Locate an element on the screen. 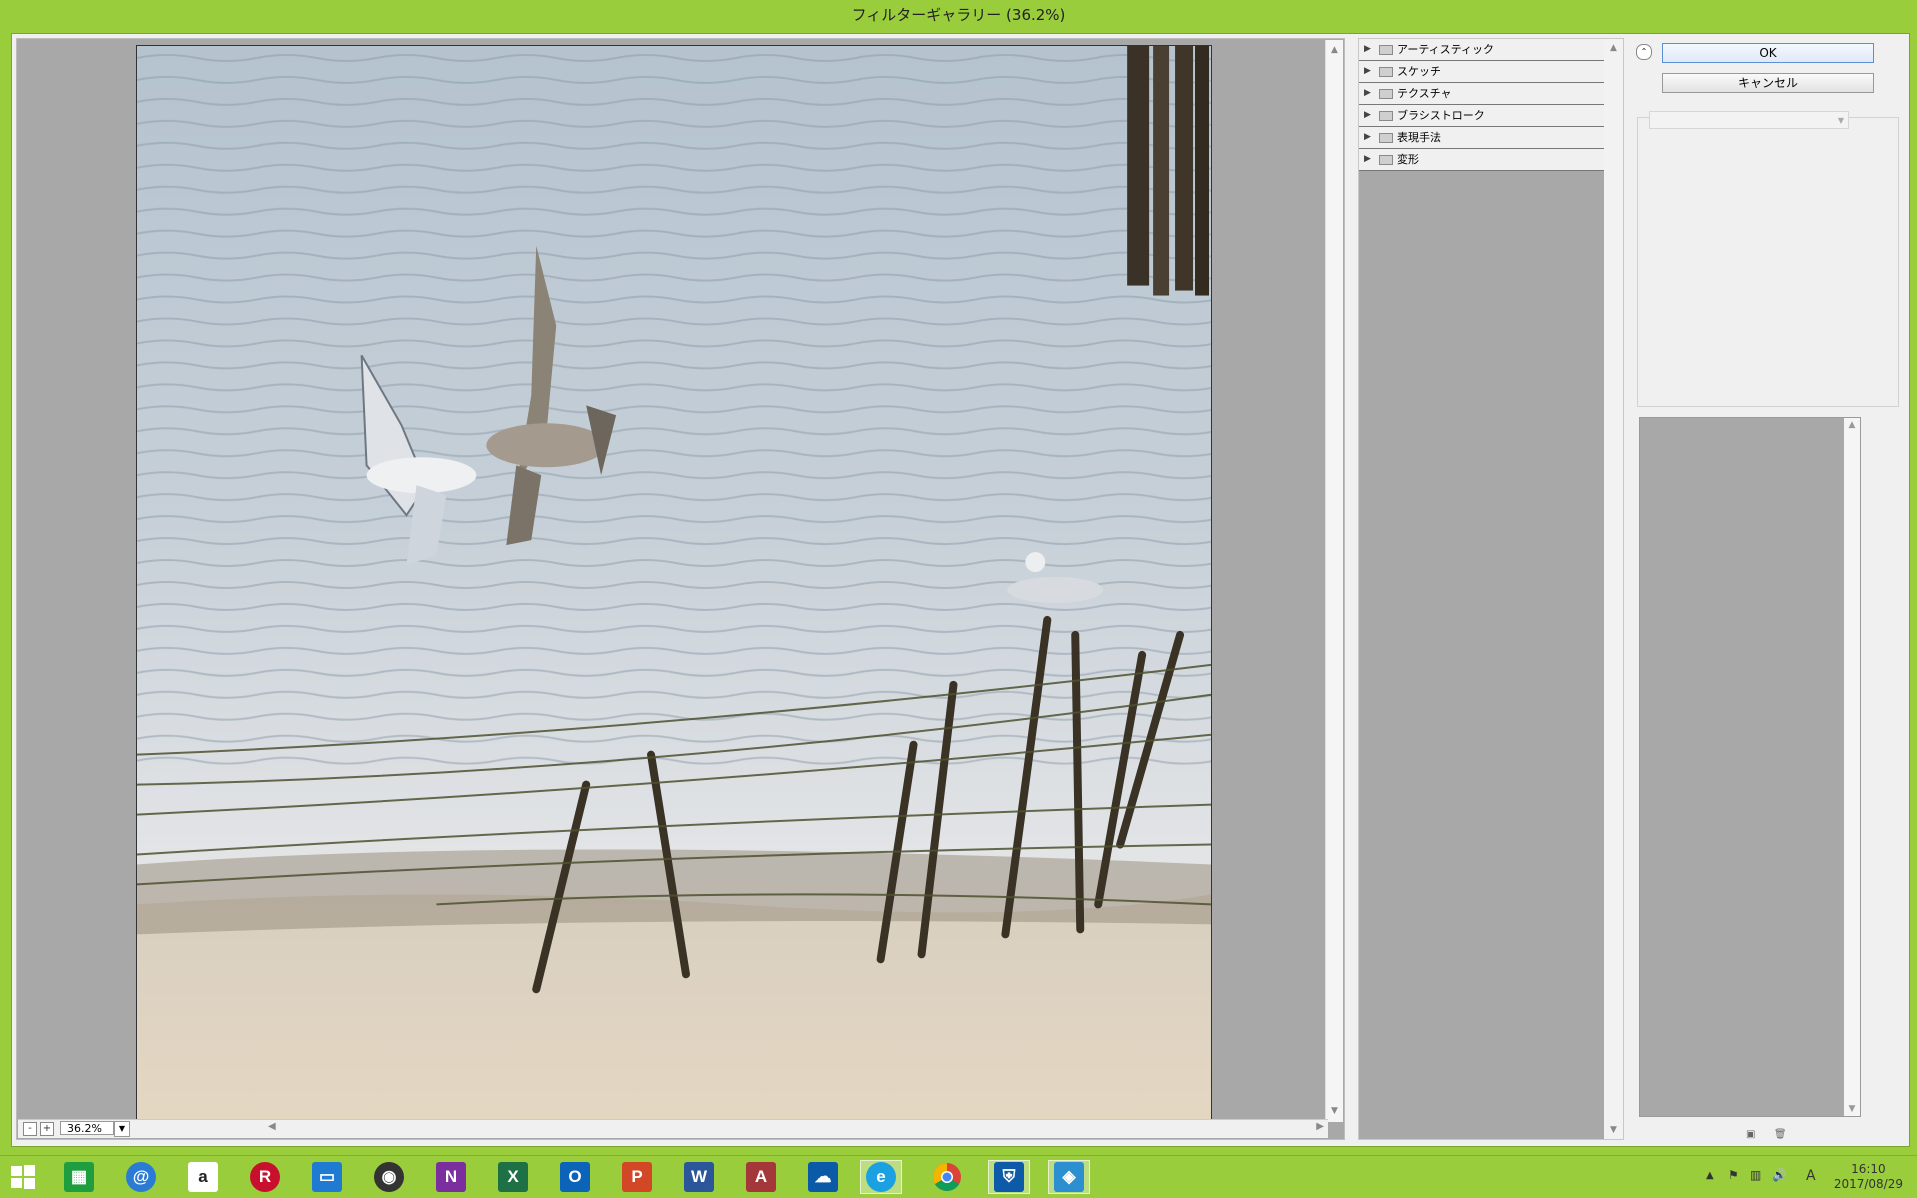 The height and width of the screenshot is (1198, 1917). preview-vertical-scrollbar: ▲ ▼ is located at coordinates (1334, 581).